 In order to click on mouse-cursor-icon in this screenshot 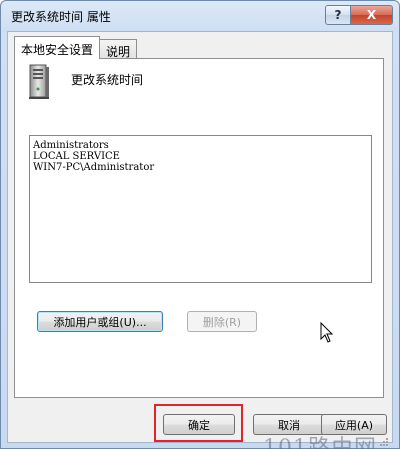, I will do `click(327, 332)`.